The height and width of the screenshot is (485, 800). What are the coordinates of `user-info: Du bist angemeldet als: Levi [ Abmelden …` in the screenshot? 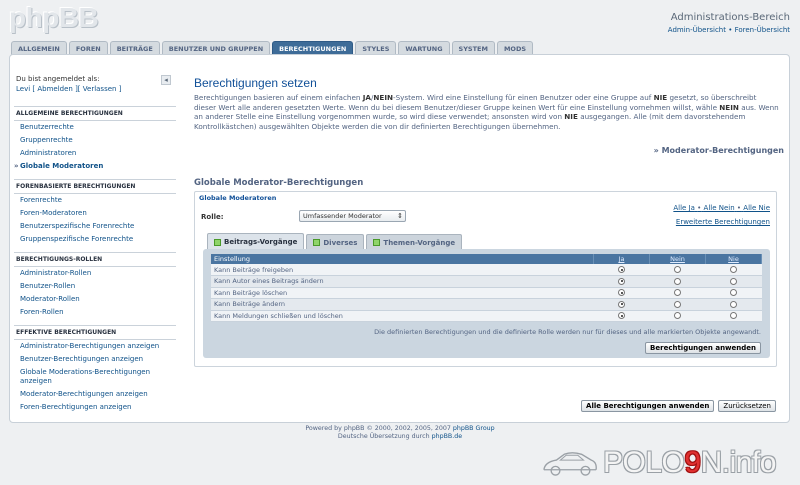 It's located at (95, 74).